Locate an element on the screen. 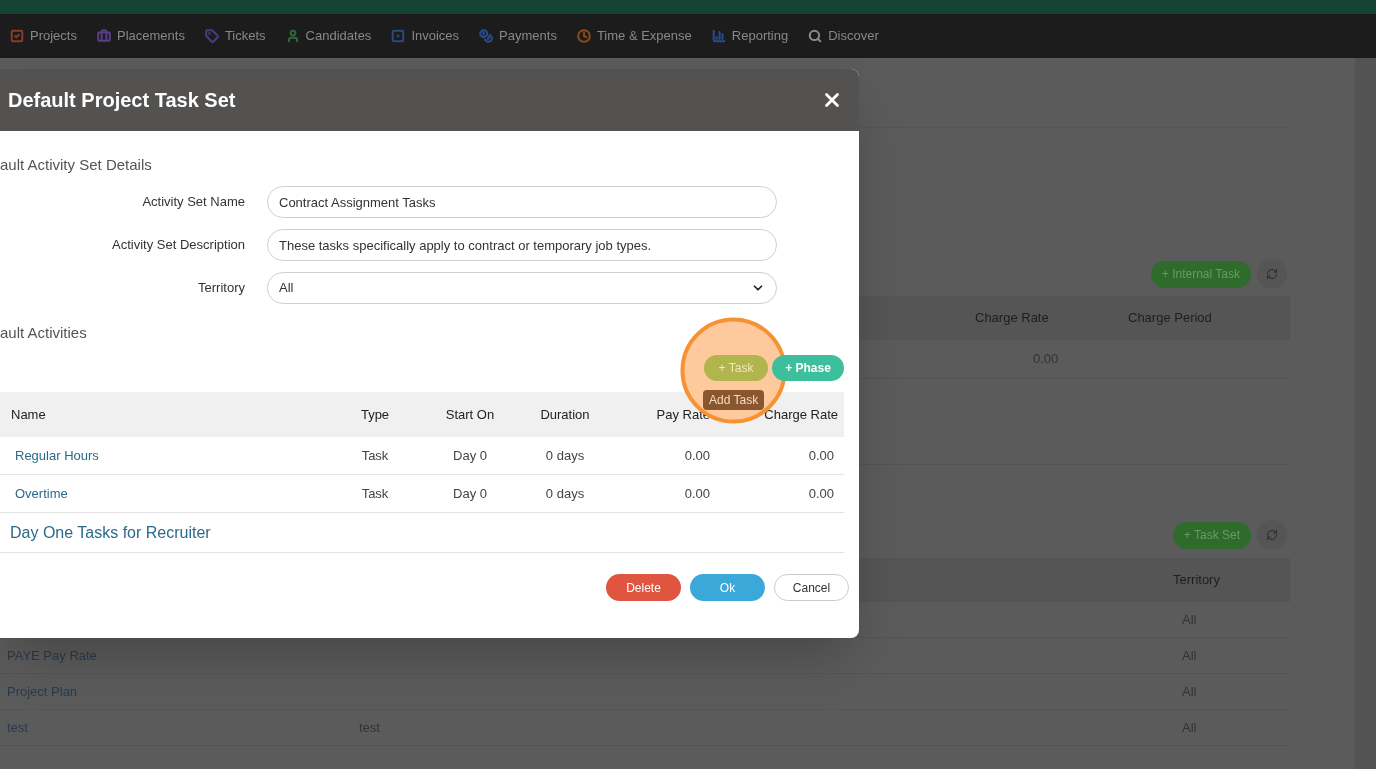  ok-button: Ok is located at coordinates (727, 587).